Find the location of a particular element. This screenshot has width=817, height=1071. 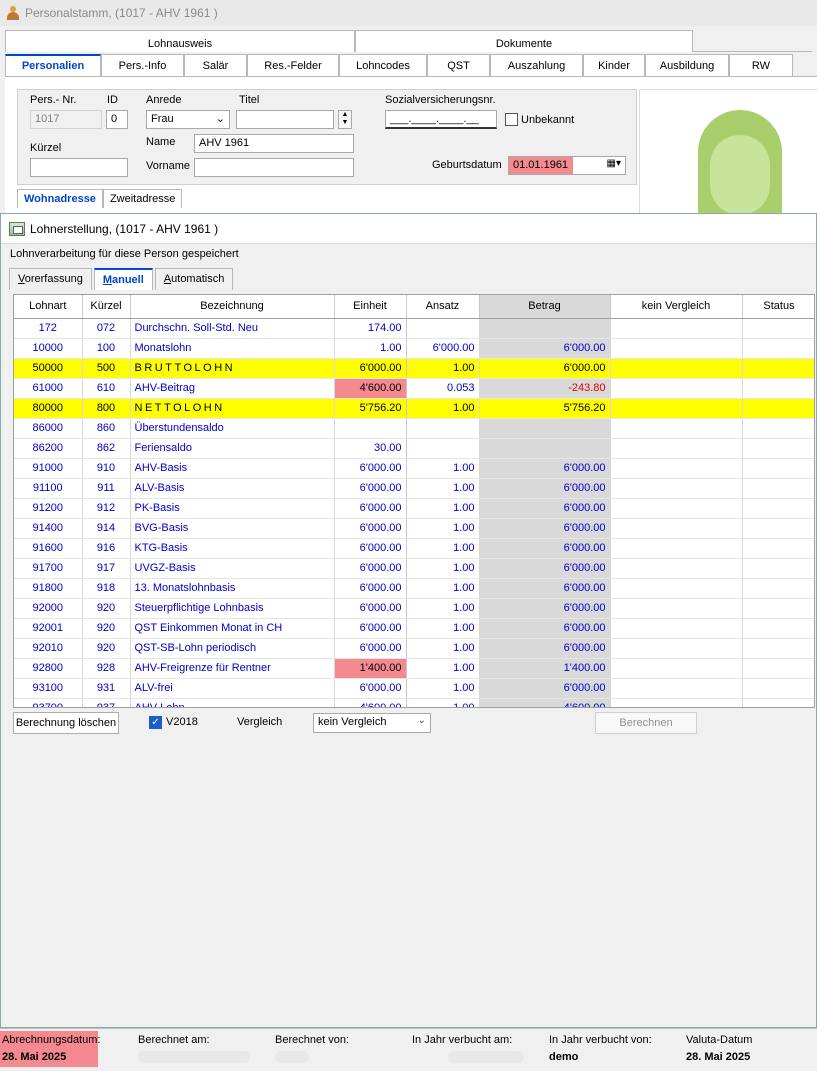

cell-betrag: 6'000.00 is located at coordinates (545, 368).